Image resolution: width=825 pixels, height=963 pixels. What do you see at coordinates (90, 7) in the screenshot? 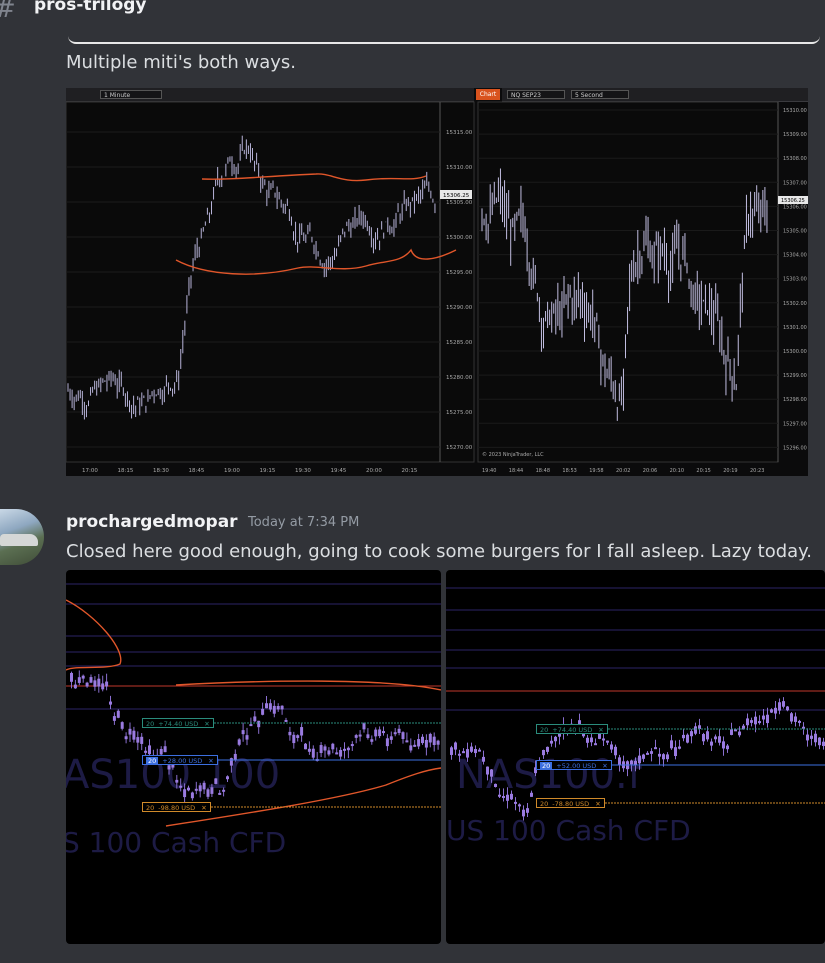
I see `channel-name: pros-trilogy` at bounding box center [90, 7].